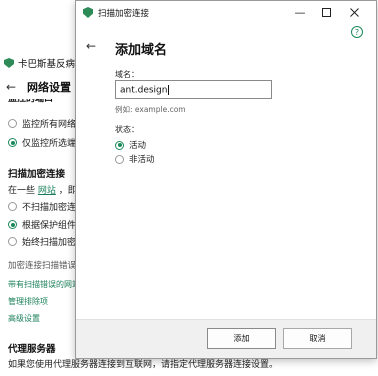  Describe the element at coordinates (144, 90) in the screenshot. I see `domain-input-value: ant.design` at that location.